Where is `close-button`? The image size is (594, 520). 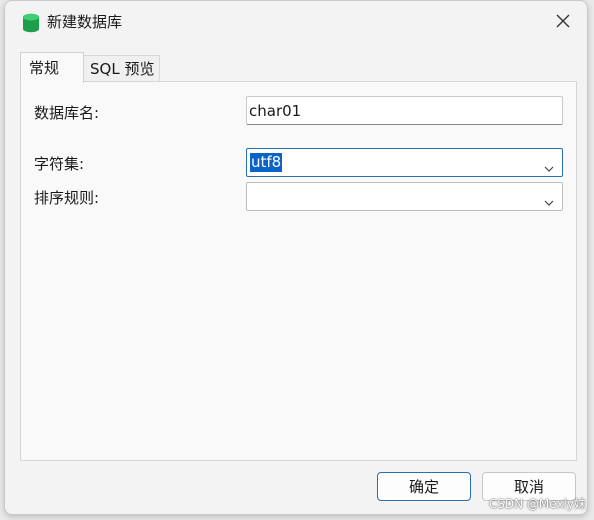
close-button is located at coordinates (563, 22).